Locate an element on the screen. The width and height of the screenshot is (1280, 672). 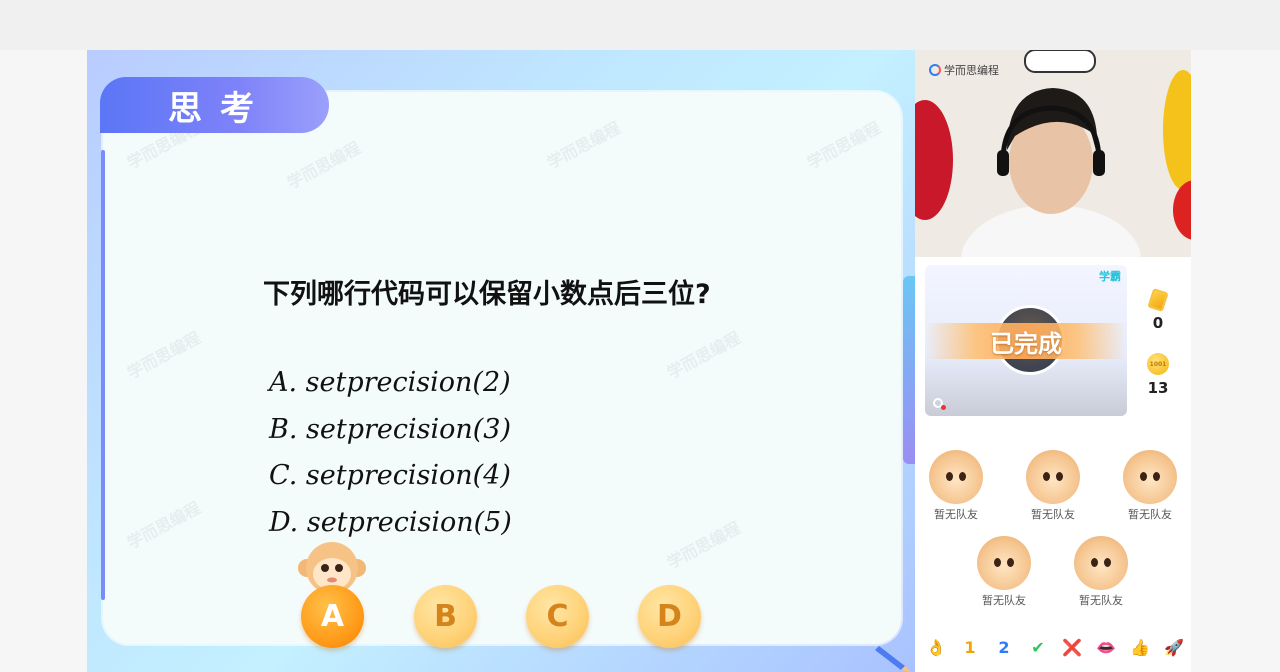
role-tag: 学霸 is located at coordinates (1110, 276).